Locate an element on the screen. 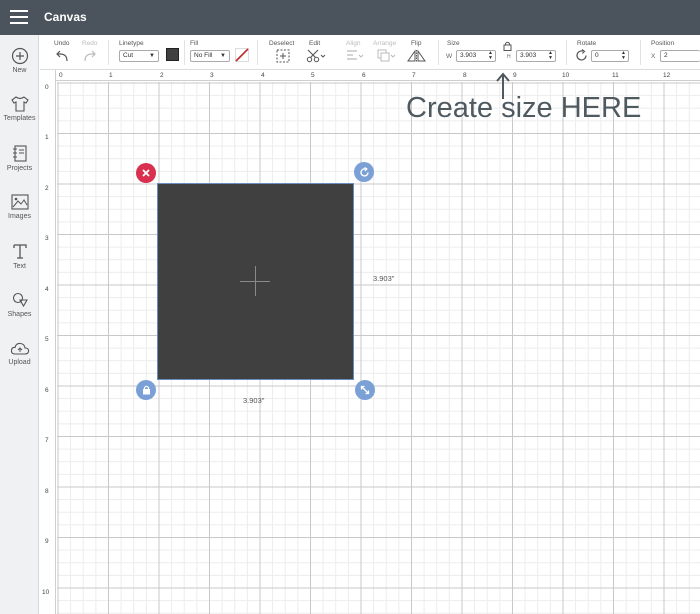 The width and height of the screenshot is (700, 614). width-input: 3.903 ▲ ▼ is located at coordinates (476, 56).